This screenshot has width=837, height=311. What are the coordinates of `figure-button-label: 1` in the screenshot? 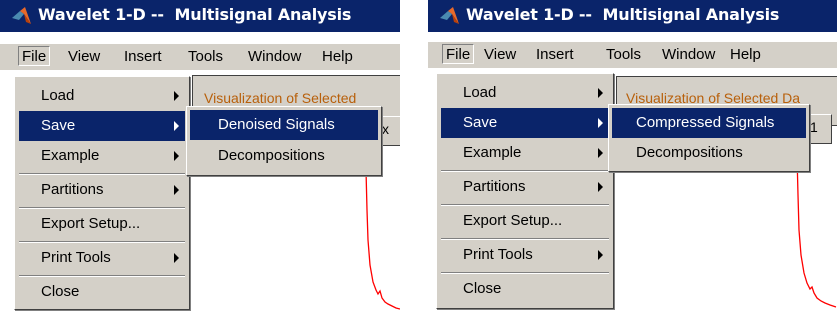 It's located at (814, 127).